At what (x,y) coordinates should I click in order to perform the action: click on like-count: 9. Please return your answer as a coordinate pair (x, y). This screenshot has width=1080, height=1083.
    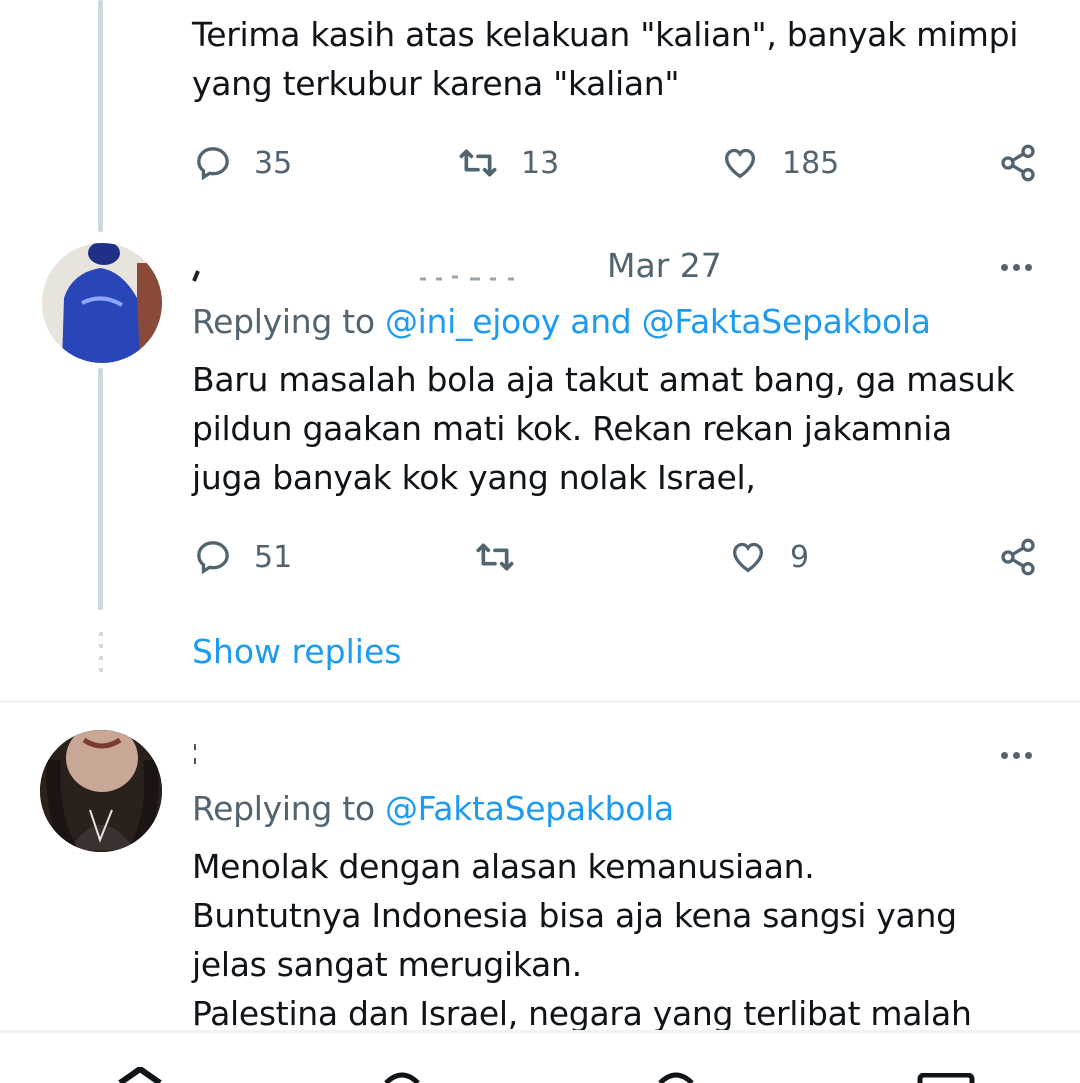
    Looking at the image, I should click on (800, 557).